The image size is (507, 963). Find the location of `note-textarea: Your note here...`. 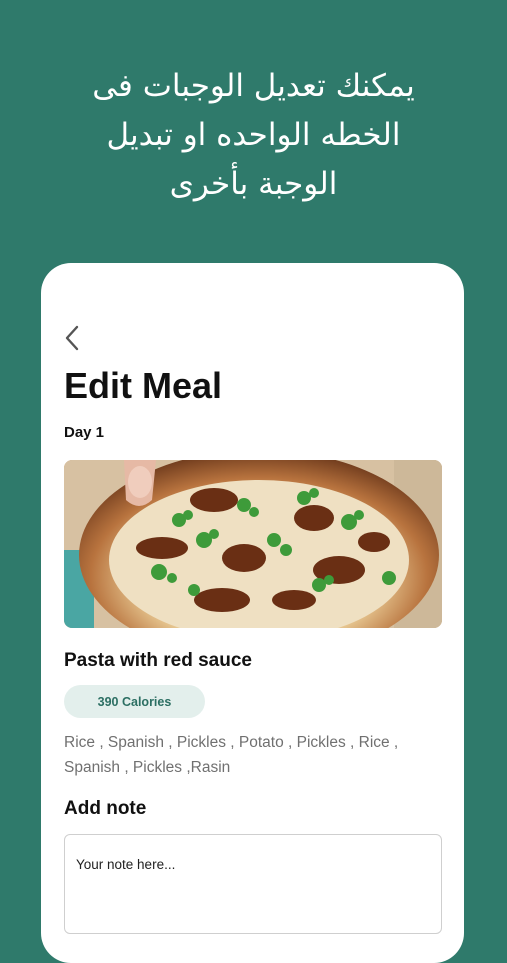

note-textarea: Your note here... is located at coordinates (253, 884).